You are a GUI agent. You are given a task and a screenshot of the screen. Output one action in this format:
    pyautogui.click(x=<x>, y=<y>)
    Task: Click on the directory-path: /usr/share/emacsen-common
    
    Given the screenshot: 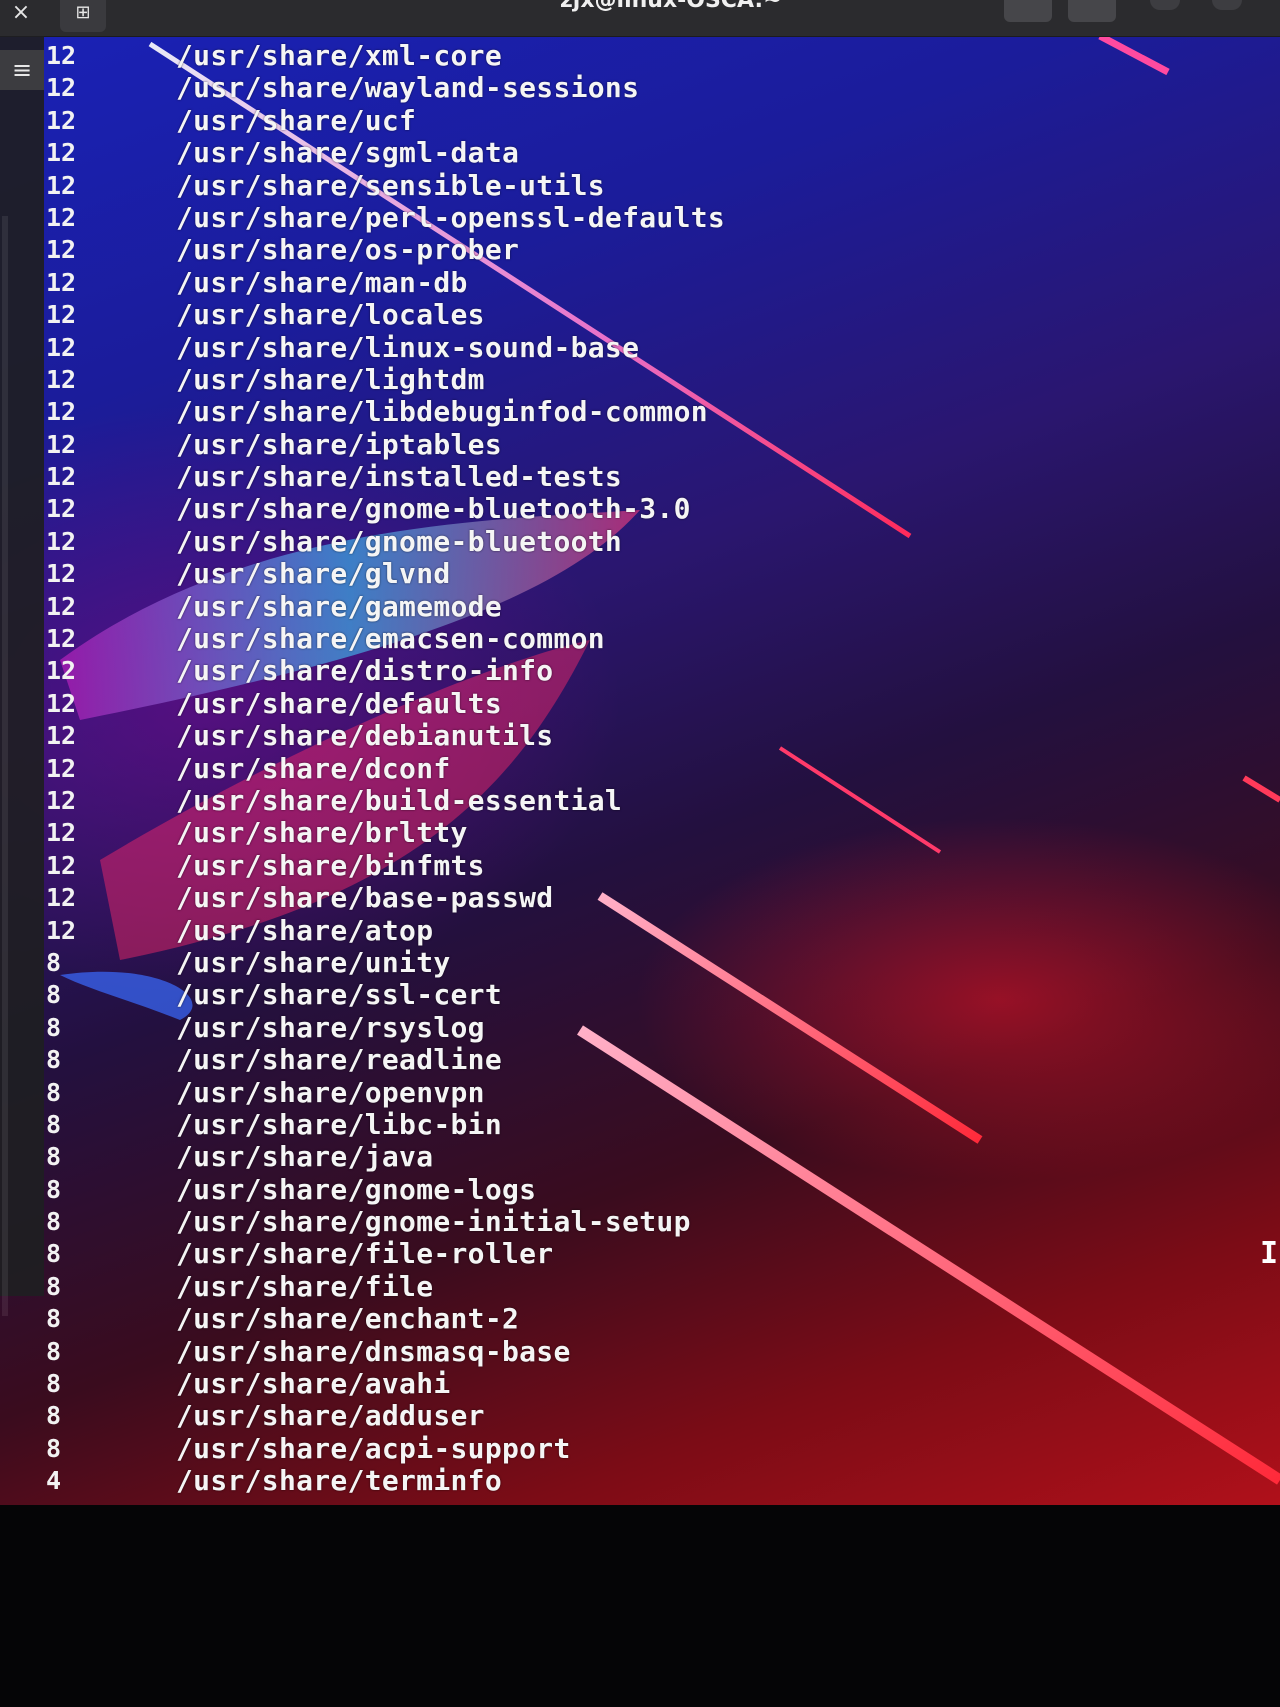 What is the action you would take?
    pyautogui.click(x=390, y=639)
    